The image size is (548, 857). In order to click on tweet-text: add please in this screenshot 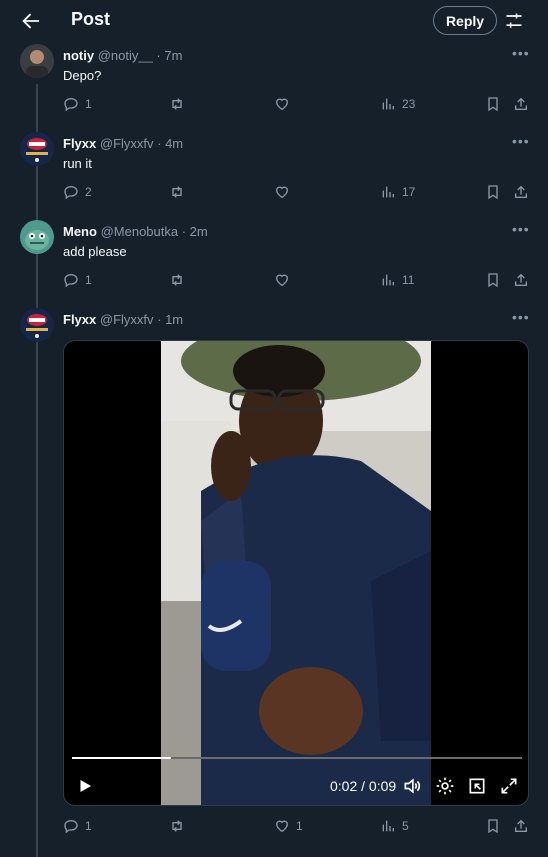, I will do `click(95, 251)`.